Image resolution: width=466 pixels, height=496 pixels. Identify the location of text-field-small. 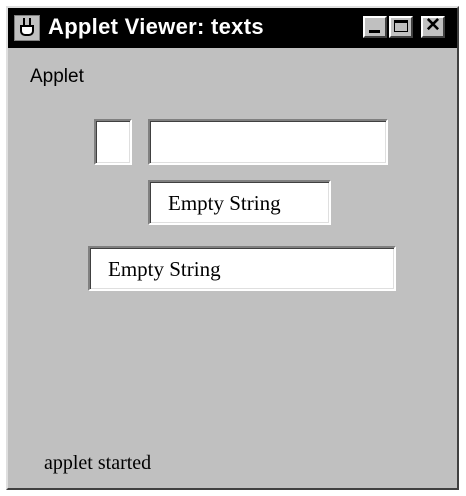
(113, 142).